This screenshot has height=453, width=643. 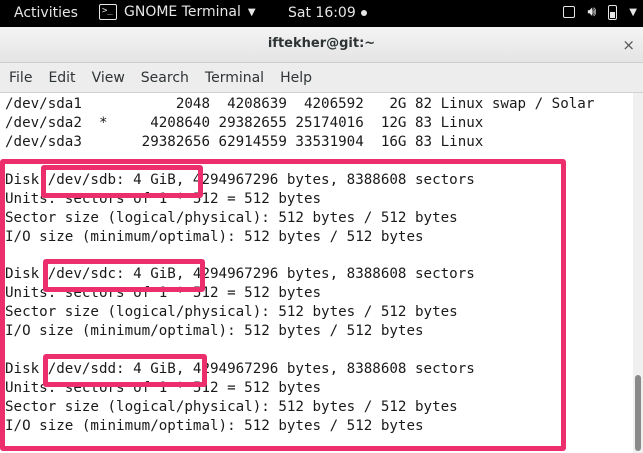 I want to click on dropdown-icon: ▼, so click(x=633, y=12).